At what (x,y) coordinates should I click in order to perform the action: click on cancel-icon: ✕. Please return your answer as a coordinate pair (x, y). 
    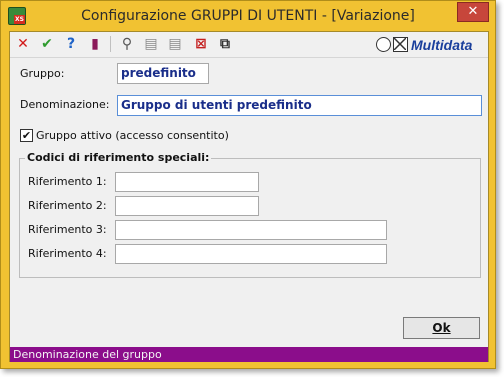
    Looking at the image, I should click on (23, 44).